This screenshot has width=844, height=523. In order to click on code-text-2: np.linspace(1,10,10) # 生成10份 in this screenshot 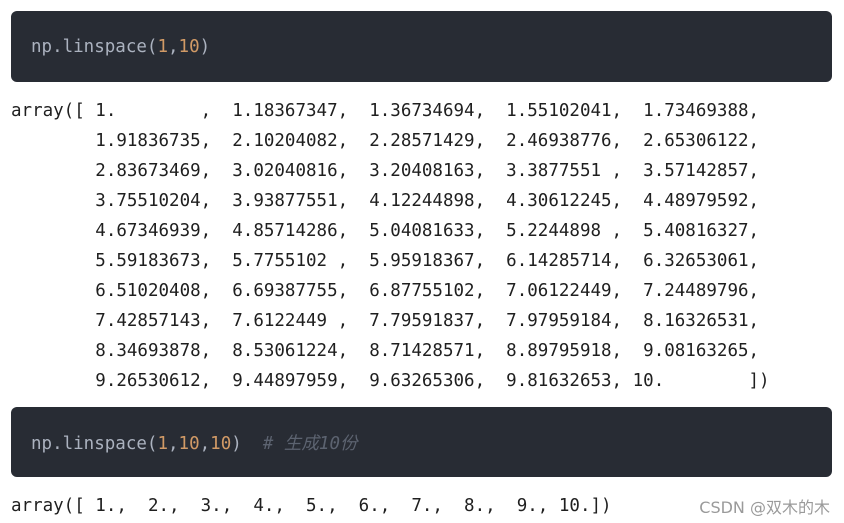, I will do `click(194, 442)`.